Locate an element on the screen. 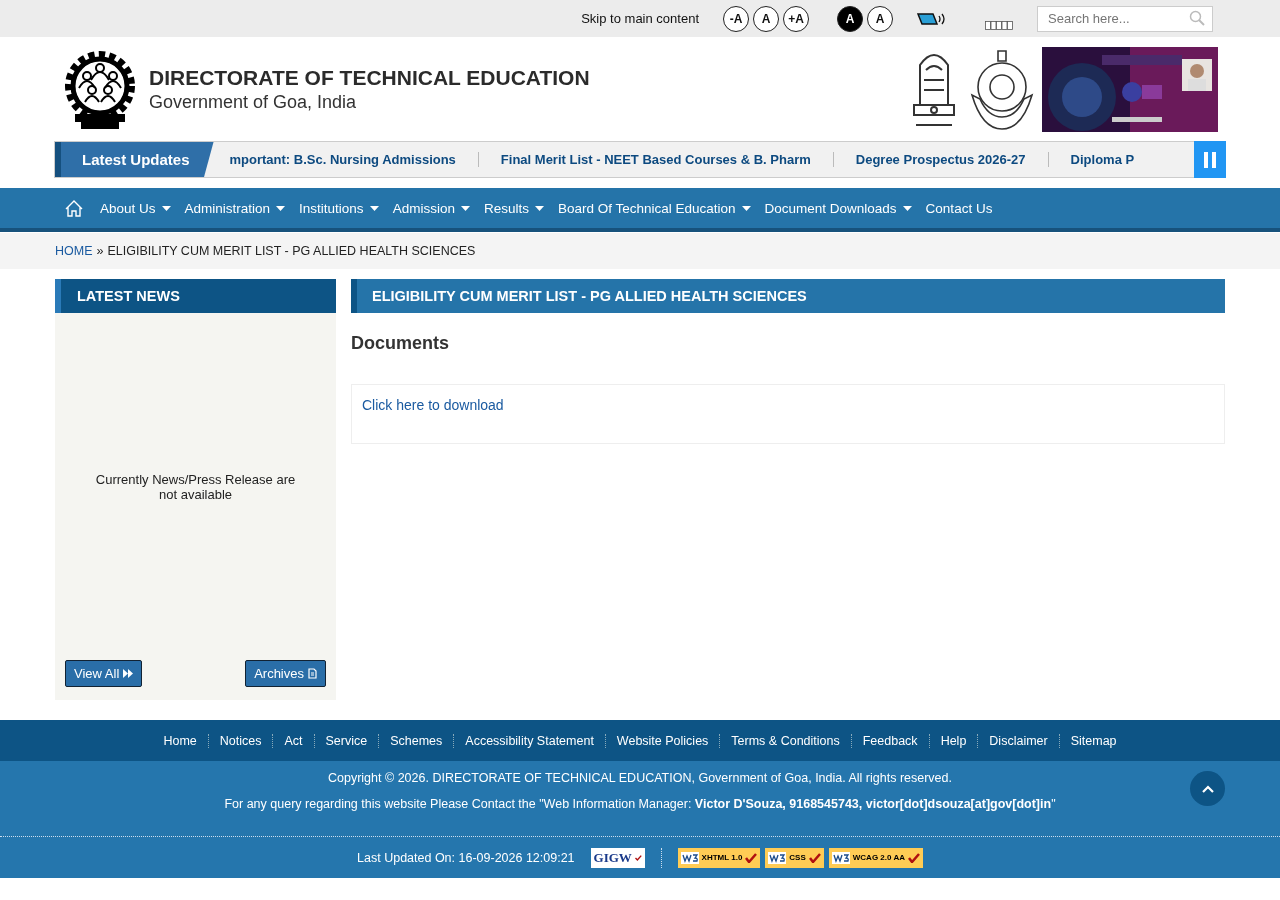 This screenshot has height=900, width=1280. page-title: ELIGIBILITY CUM MERIT LIST - PG ALLIED HEALTH SCIENCES is located at coordinates (788, 296).